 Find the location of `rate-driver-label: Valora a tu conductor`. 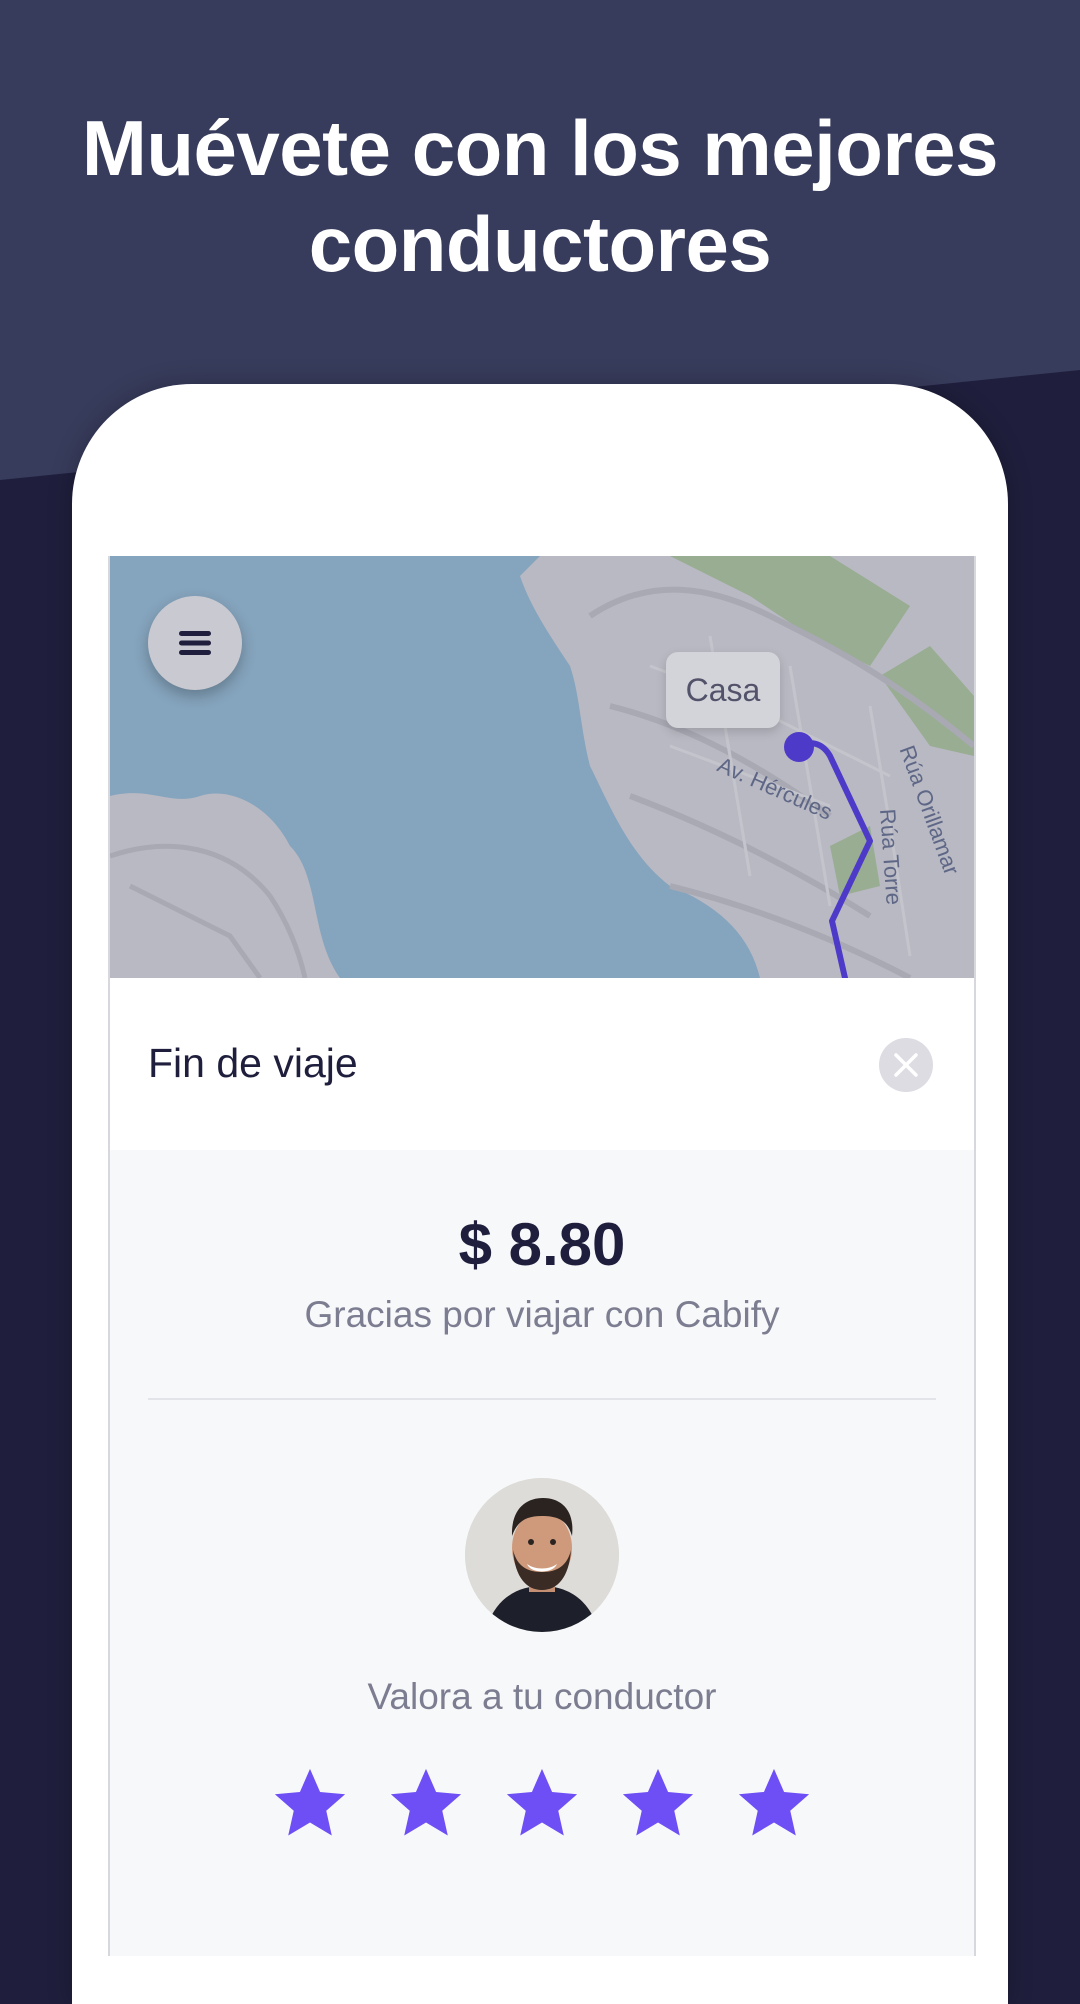

rate-driver-label: Valora a tu conductor is located at coordinates (542, 1696).